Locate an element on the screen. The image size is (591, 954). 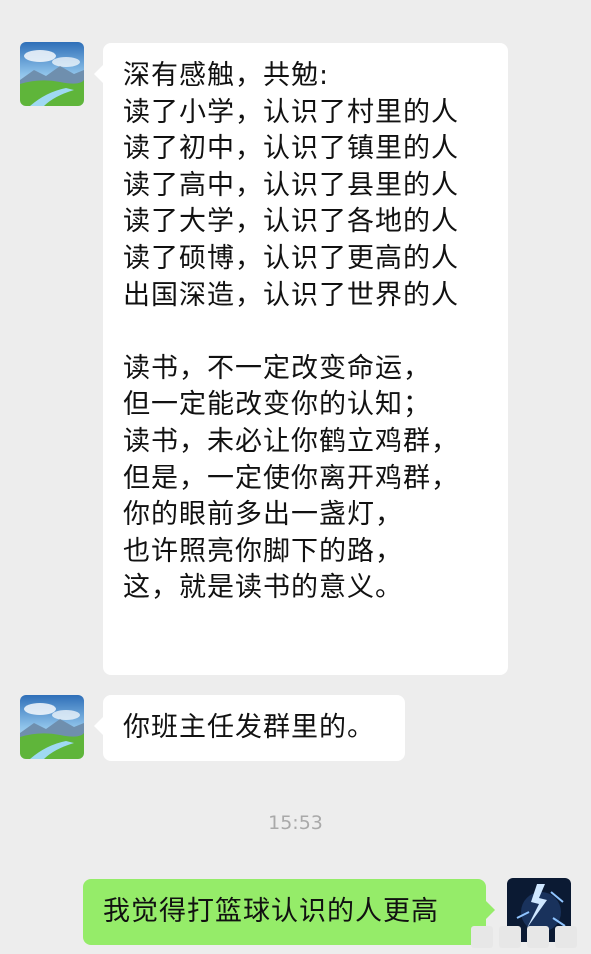
message-line: 深有感触，共勉: is located at coordinates (226, 75).